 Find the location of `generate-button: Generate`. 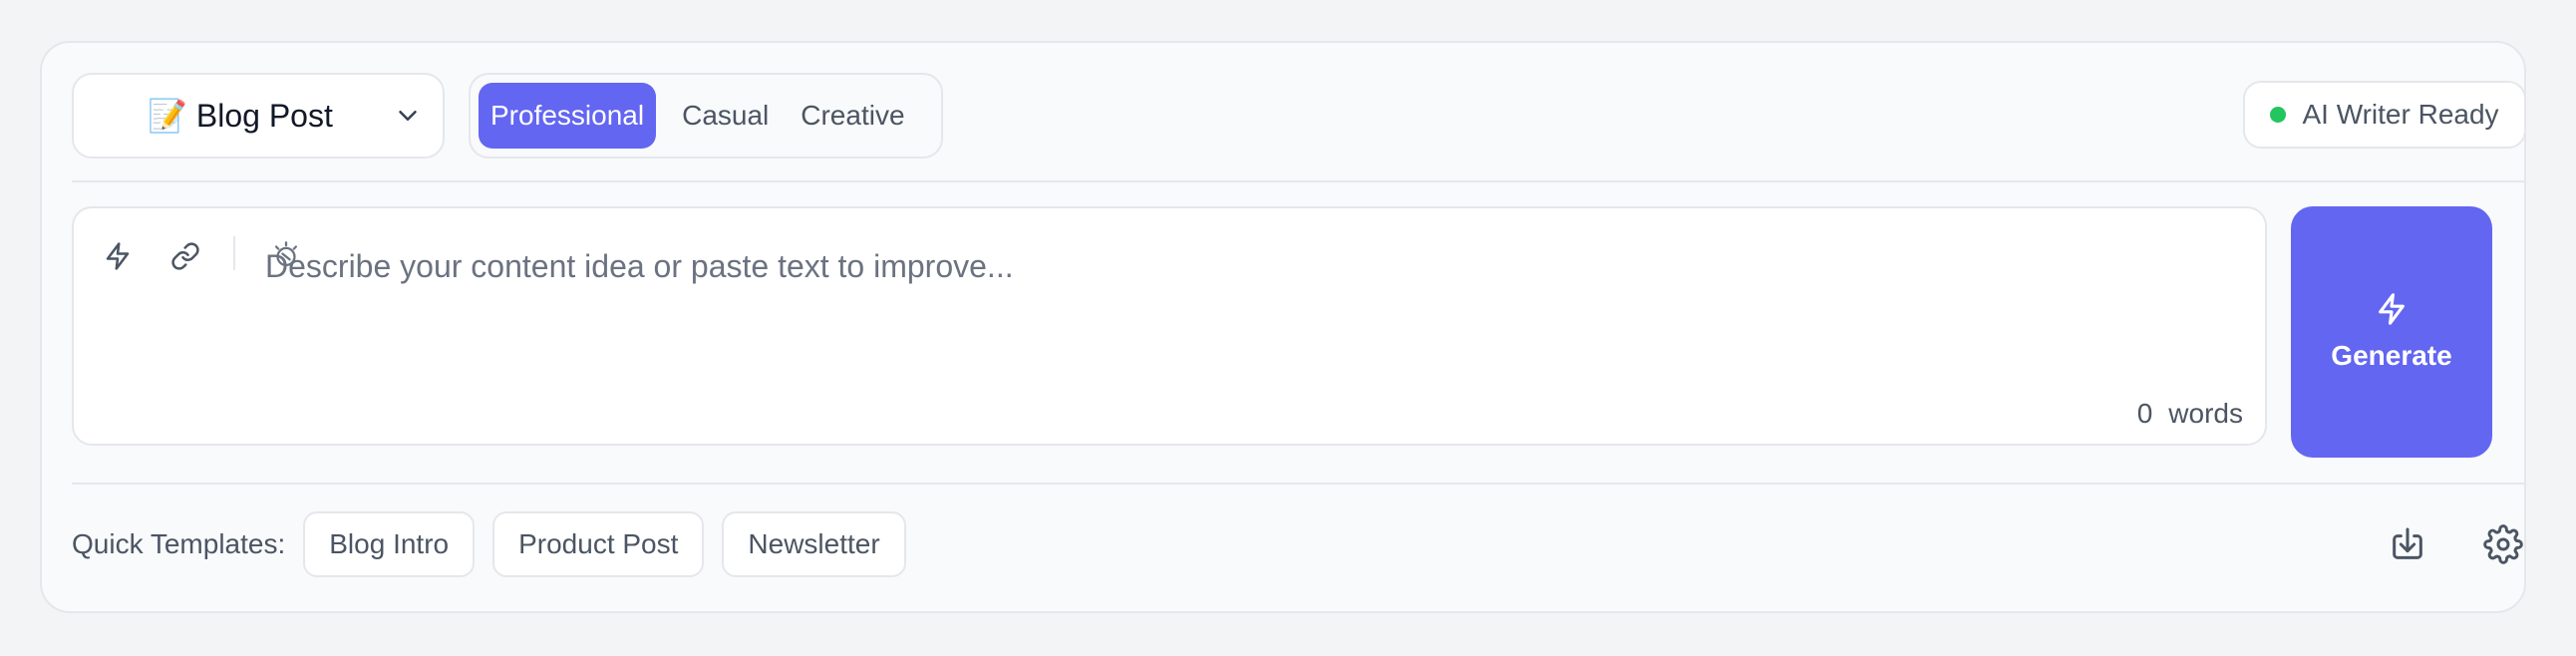

generate-button: Generate is located at coordinates (2391, 332).